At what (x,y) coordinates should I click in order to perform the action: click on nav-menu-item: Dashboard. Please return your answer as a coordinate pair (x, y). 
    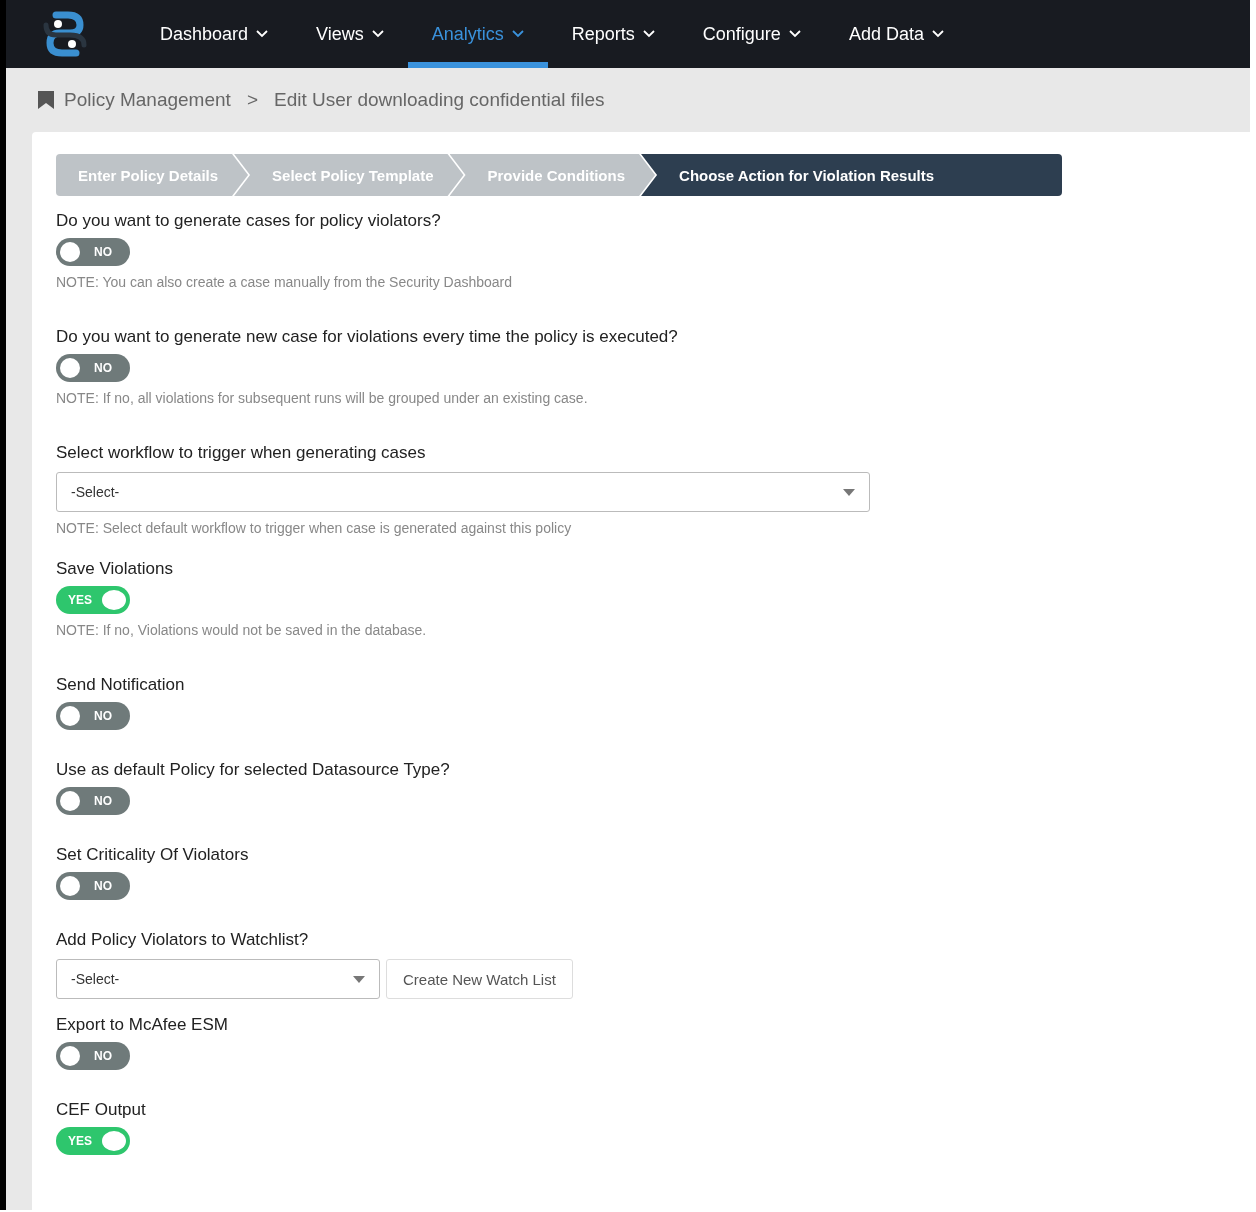
    Looking at the image, I should click on (214, 34).